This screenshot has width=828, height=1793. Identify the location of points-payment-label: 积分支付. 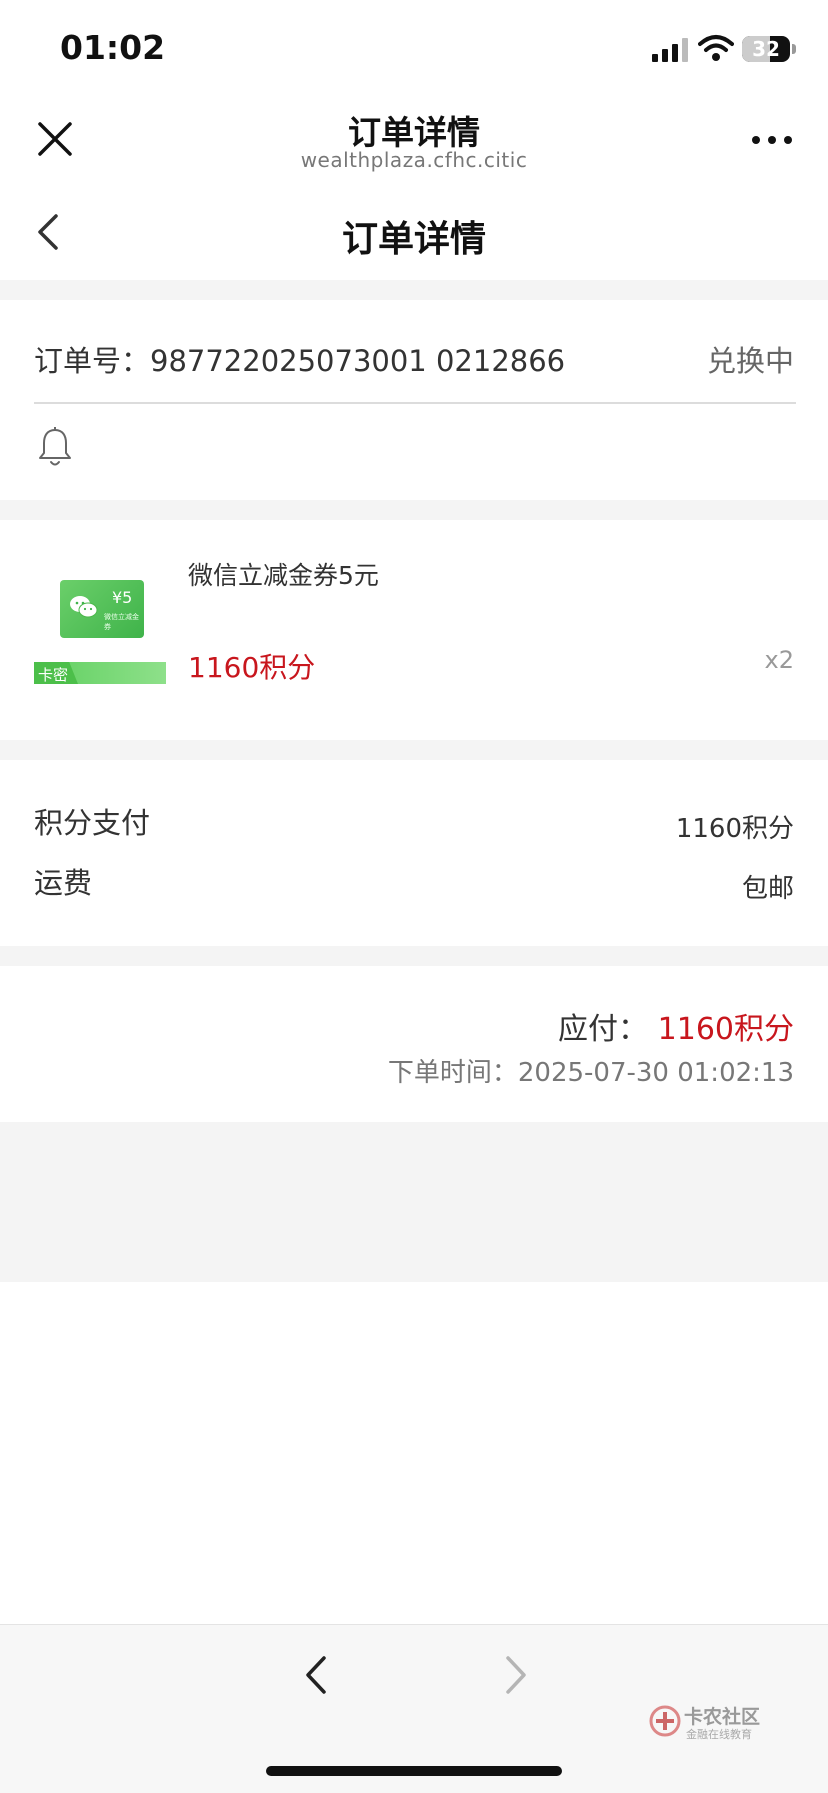
(92, 823).